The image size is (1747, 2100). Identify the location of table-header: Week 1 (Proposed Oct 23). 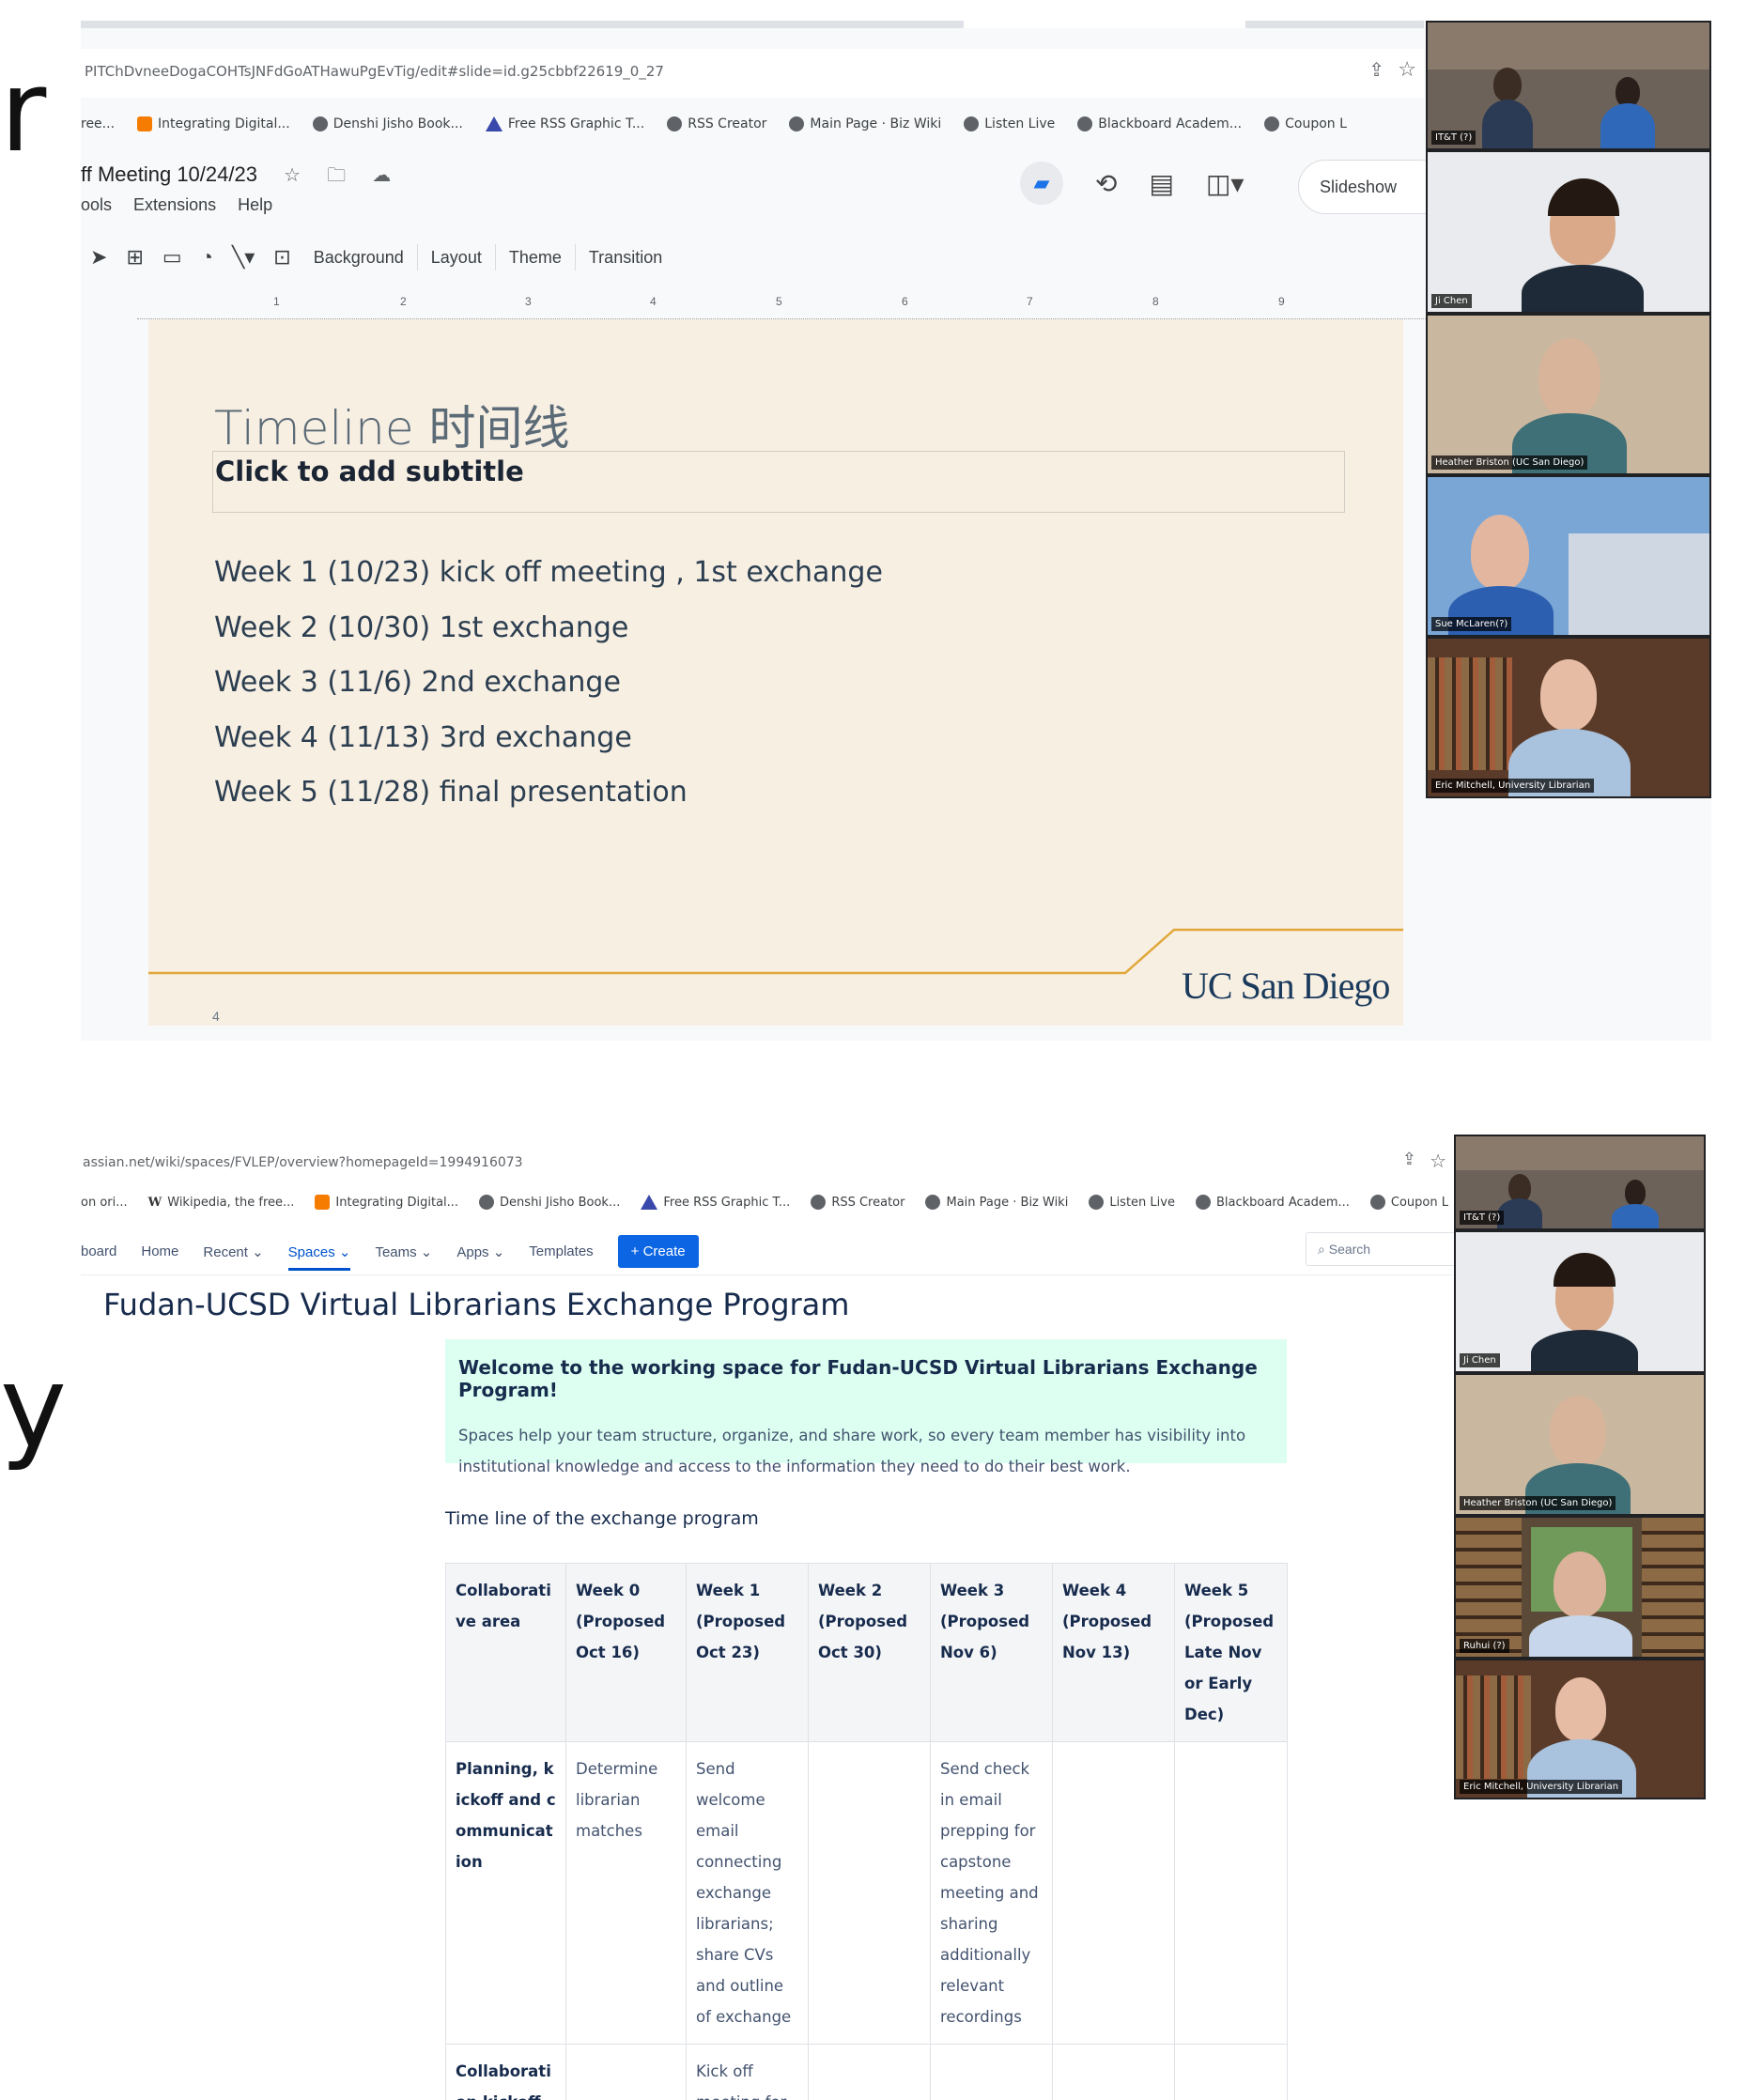
(747, 1652).